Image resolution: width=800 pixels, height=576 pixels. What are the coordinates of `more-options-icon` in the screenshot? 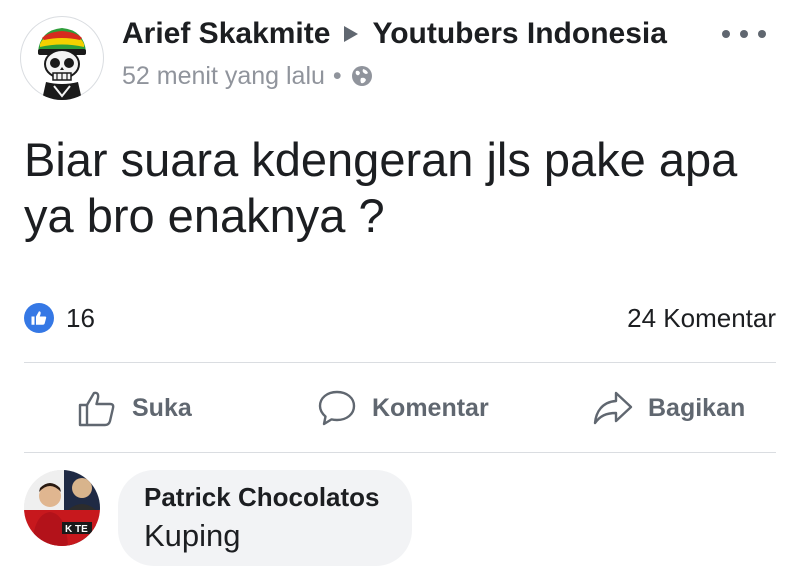 It's located at (744, 34).